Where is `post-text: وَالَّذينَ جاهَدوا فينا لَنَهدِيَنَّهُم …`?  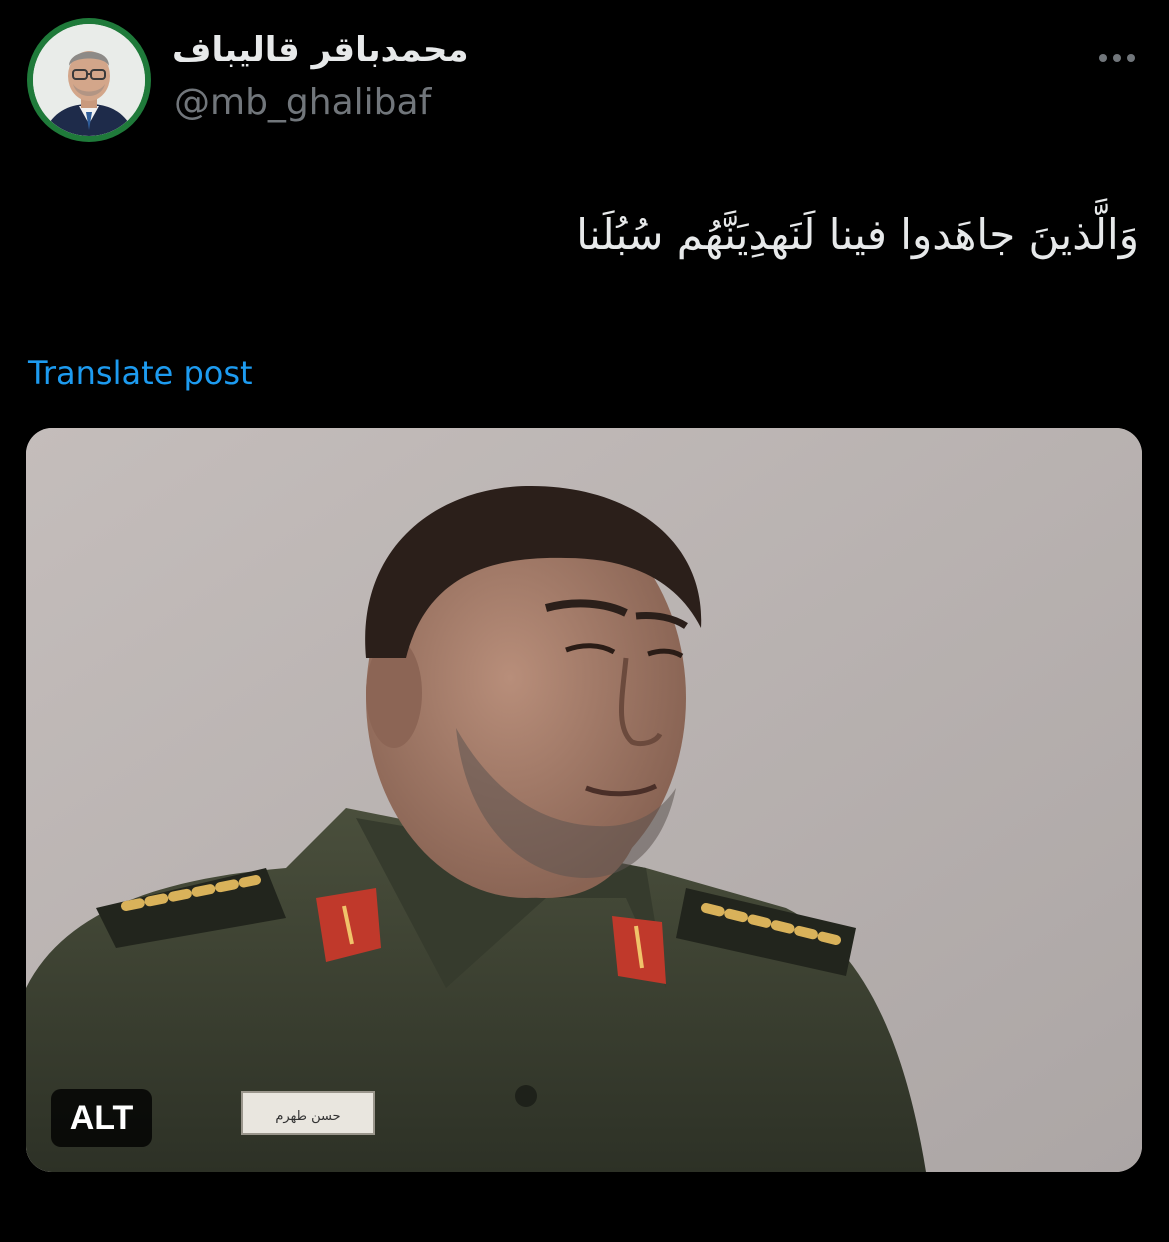 post-text: وَالَّذينَ جاهَدوا فينا لَنَهدِيَنَّهُم … is located at coordinates (857, 234).